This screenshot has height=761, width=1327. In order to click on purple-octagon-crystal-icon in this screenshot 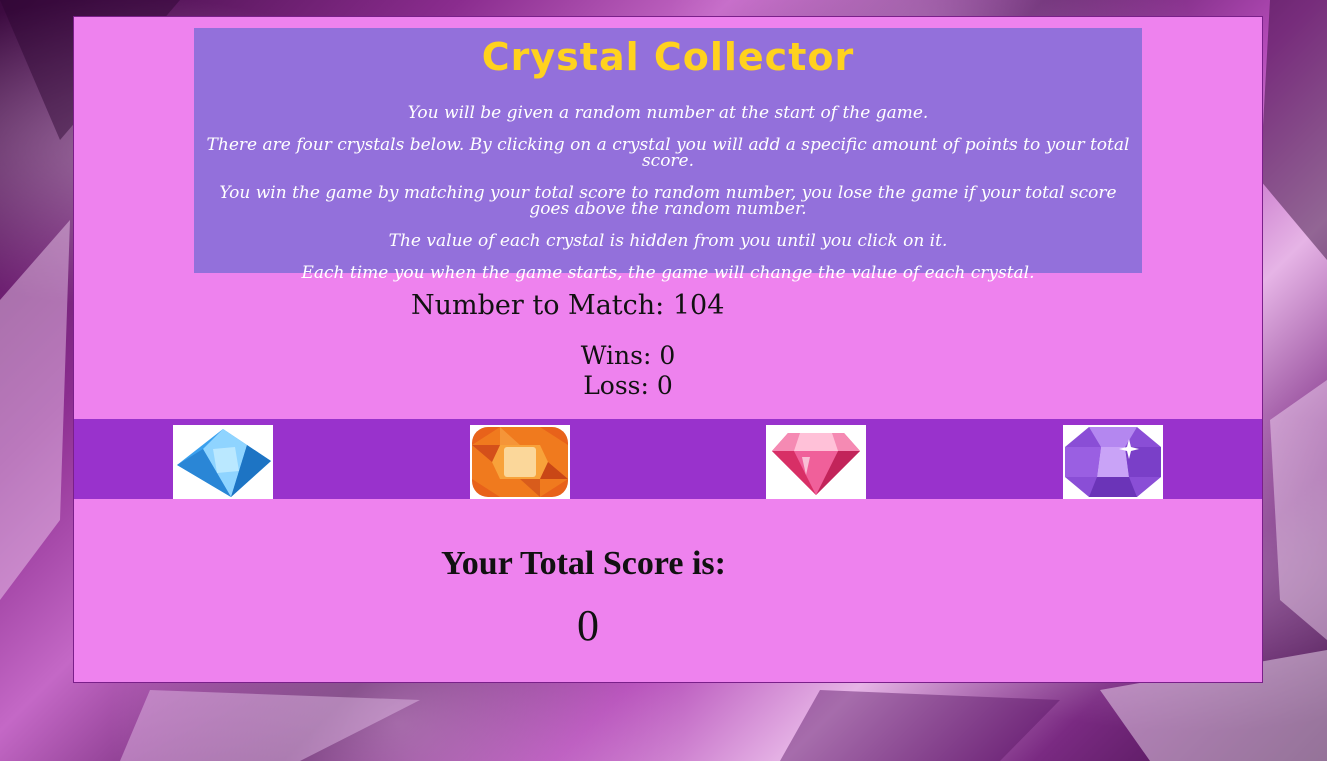, I will do `click(1113, 462)`.